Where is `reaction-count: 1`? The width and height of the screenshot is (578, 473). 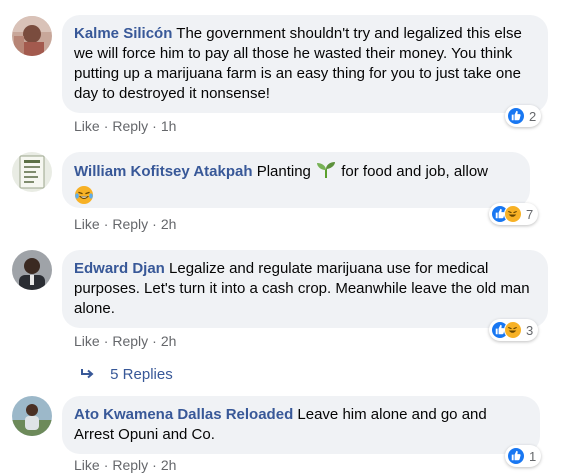 reaction-count: 1 is located at coordinates (533, 456).